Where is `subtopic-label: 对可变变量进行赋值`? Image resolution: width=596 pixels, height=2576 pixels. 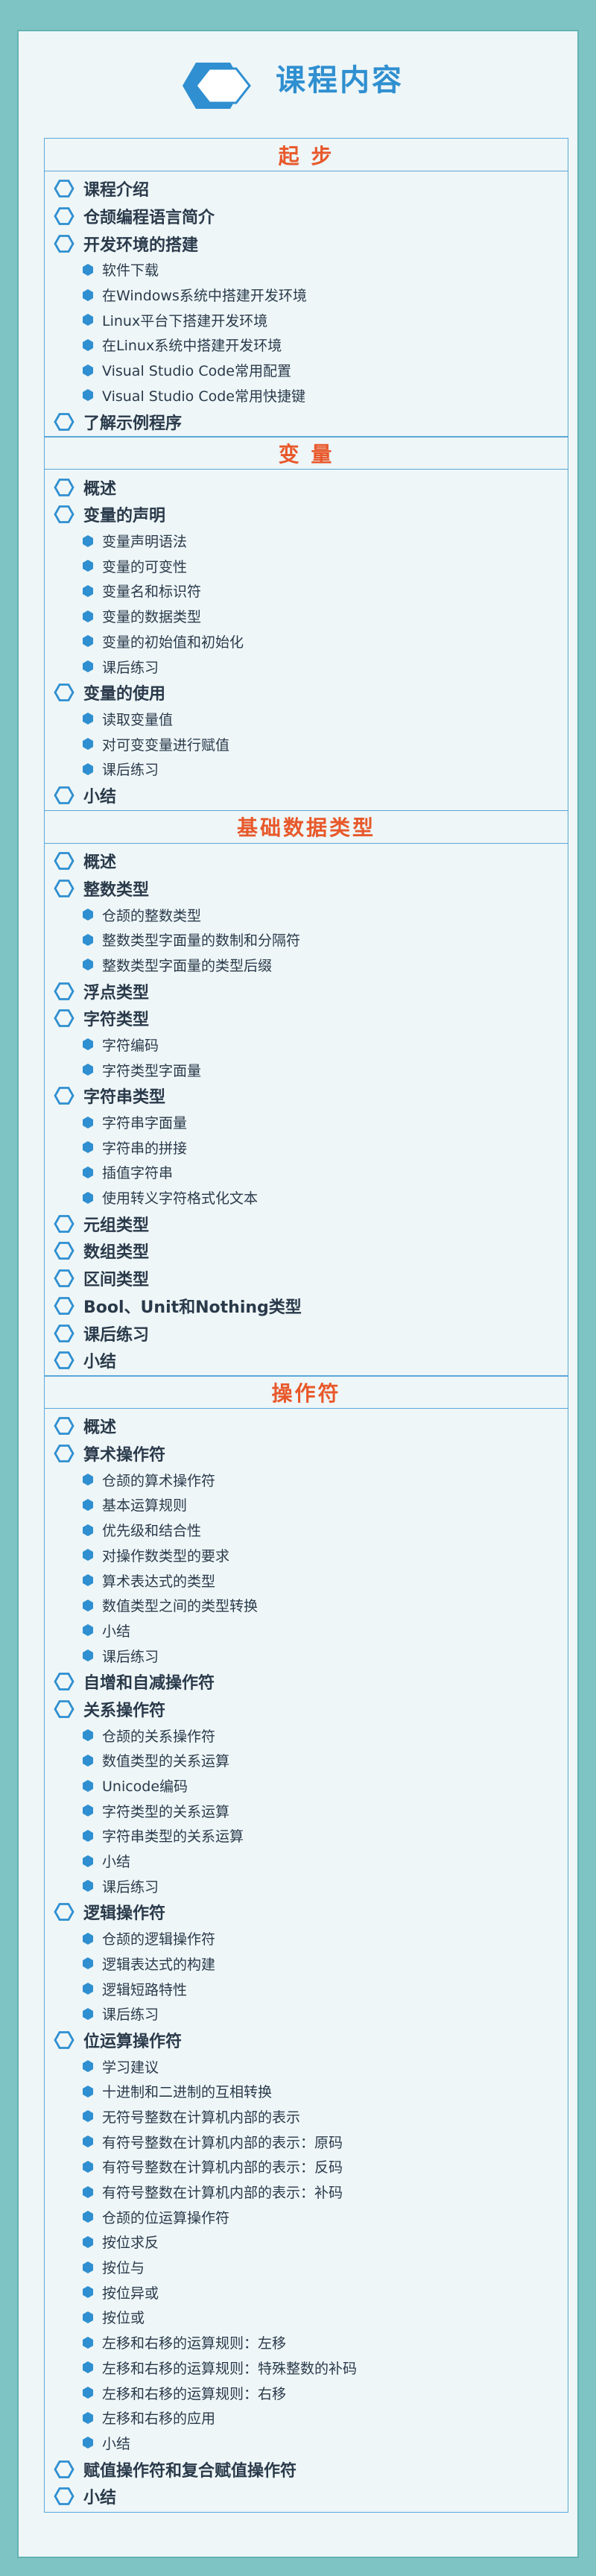
subtopic-label: 对可变变量进行赋值 is located at coordinates (166, 745).